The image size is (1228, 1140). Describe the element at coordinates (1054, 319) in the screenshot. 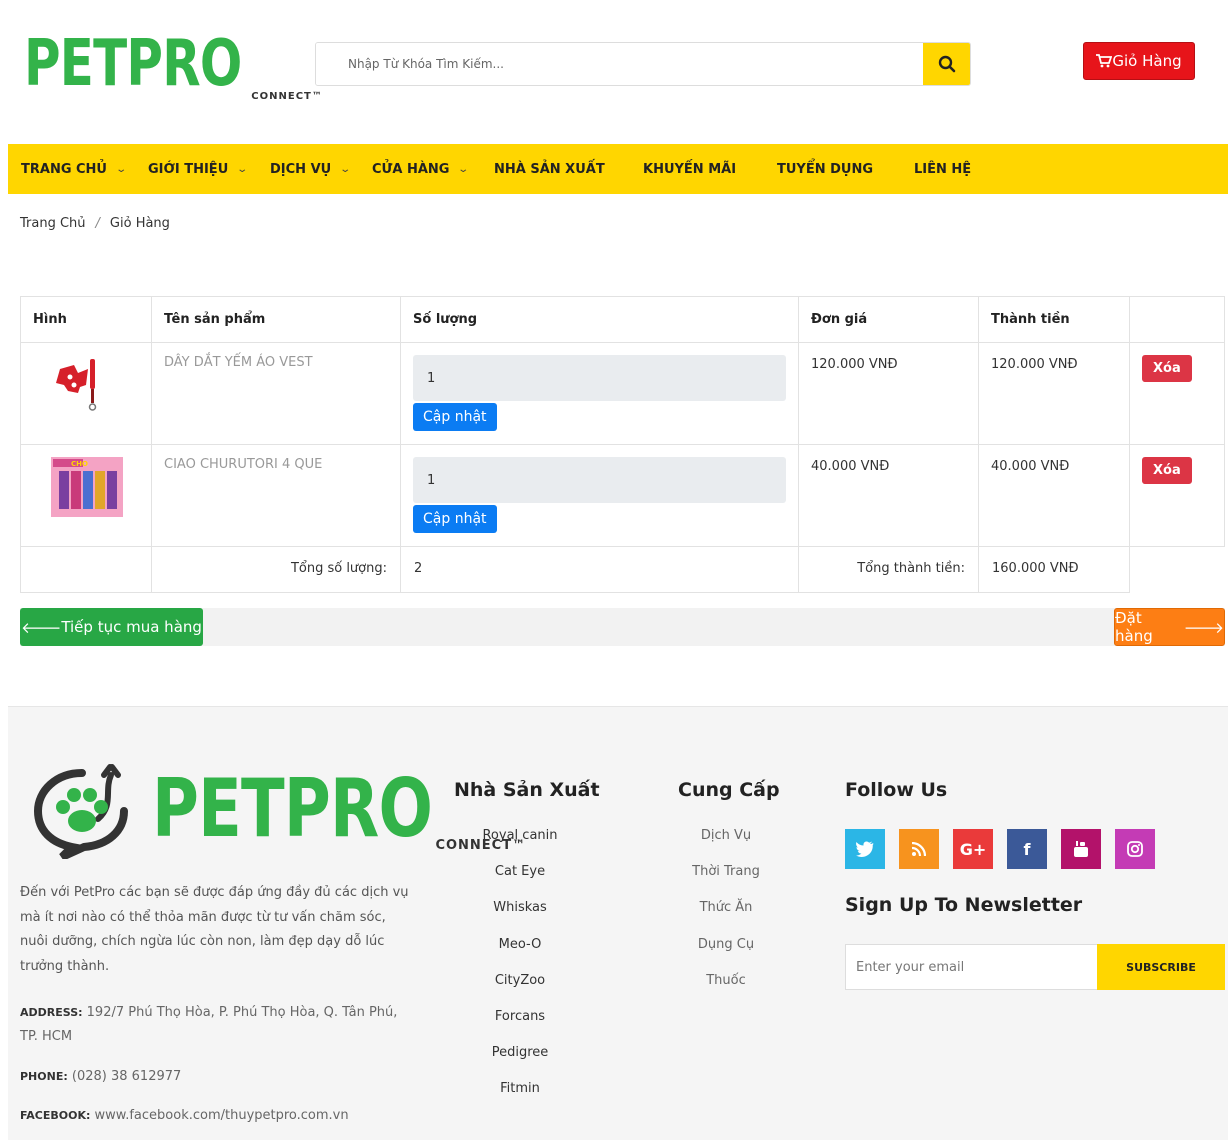

I see `column-header-total: Thành tiền` at that location.